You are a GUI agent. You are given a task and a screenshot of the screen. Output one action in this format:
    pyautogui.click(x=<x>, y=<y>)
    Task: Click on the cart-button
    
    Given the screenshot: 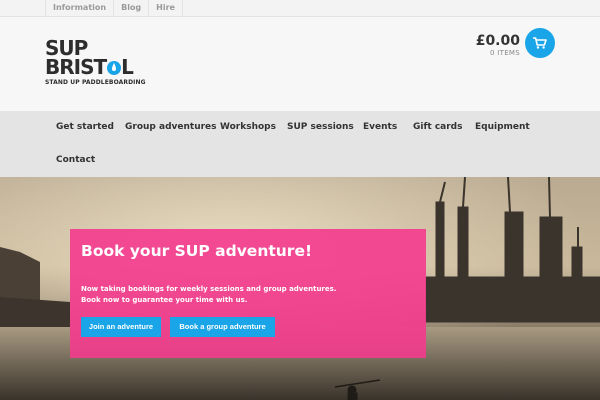 What is the action you would take?
    pyautogui.click(x=540, y=43)
    